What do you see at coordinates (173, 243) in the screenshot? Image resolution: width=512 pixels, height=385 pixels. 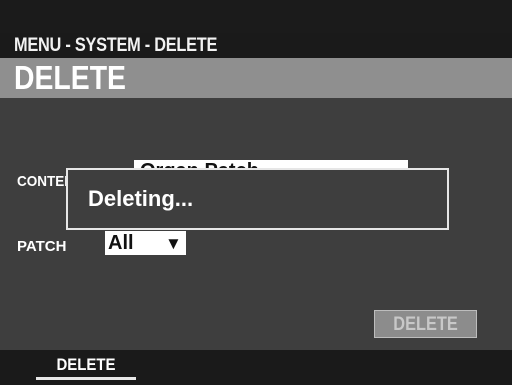 I see `dropdown-arrow-icon: ▼` at bounding box center [173, 243].